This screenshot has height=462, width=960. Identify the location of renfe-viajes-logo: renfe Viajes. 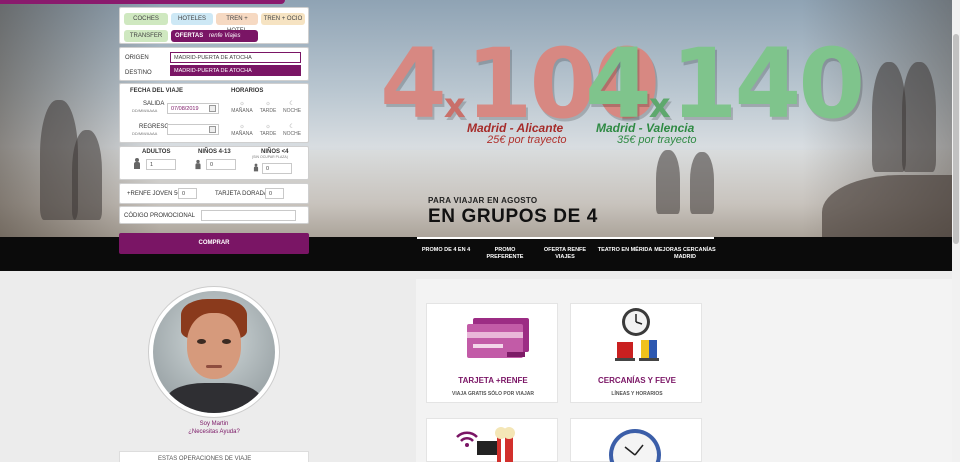
(224, 36).